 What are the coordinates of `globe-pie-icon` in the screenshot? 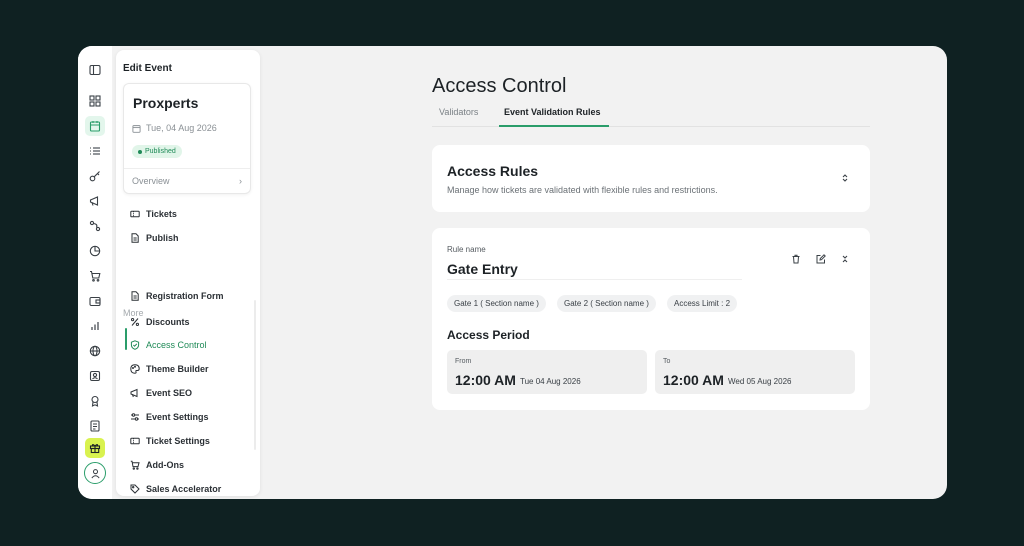 It's located at (95, 251).